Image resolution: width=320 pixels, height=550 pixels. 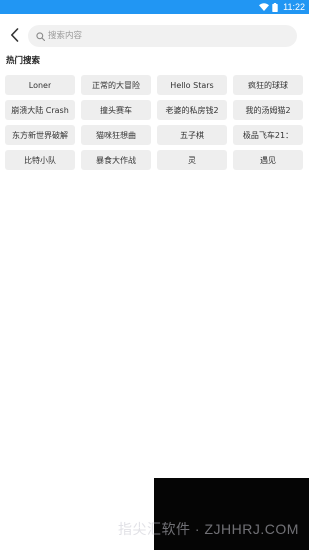 I want to click on hot-tag-label: 比特小队, so click(x=40, y=160).